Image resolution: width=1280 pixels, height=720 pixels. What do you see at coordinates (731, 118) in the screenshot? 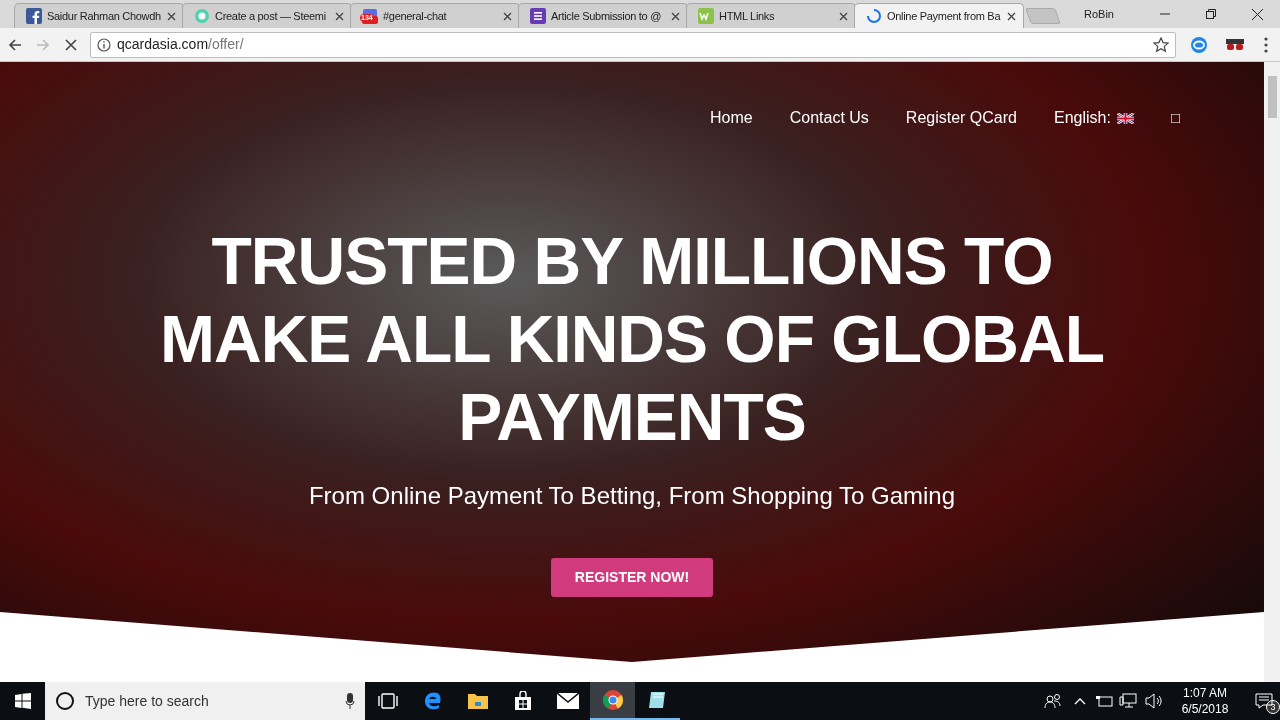
I see `nav-link: Home` at bounding box center [731, 118].